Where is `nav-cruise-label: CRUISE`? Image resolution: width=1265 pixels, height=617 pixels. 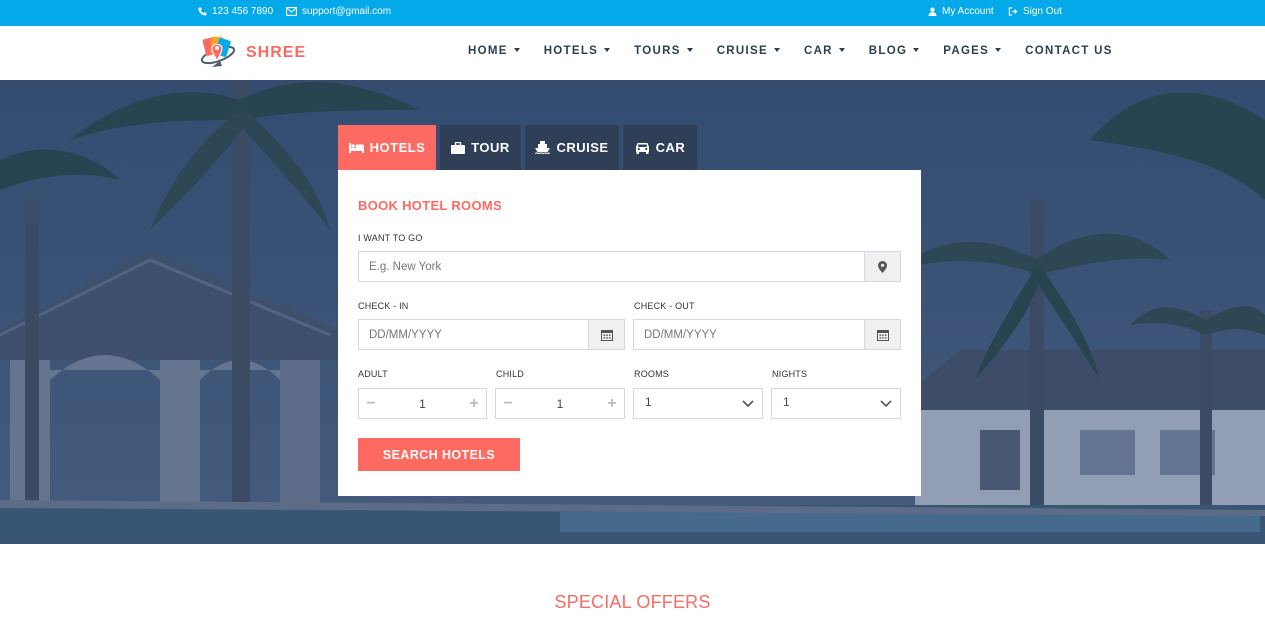
nav-cruise-label: CRUISE is located at coordinates (742, 51).